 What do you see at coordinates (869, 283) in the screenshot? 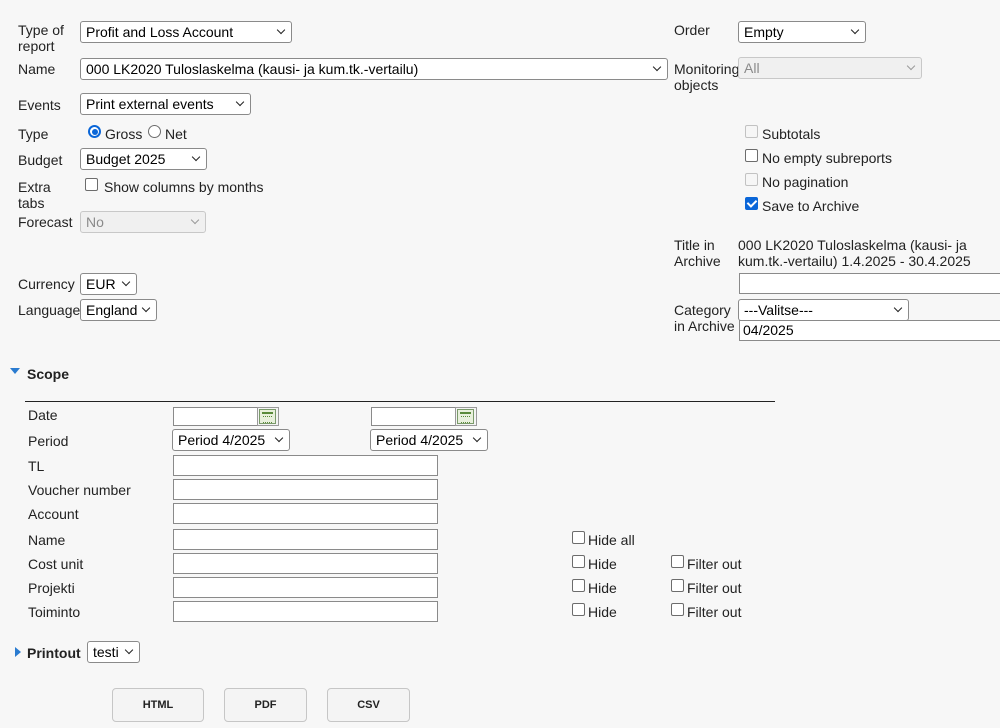
I see `title-in-archive-input` at bounding box center [869, 283].